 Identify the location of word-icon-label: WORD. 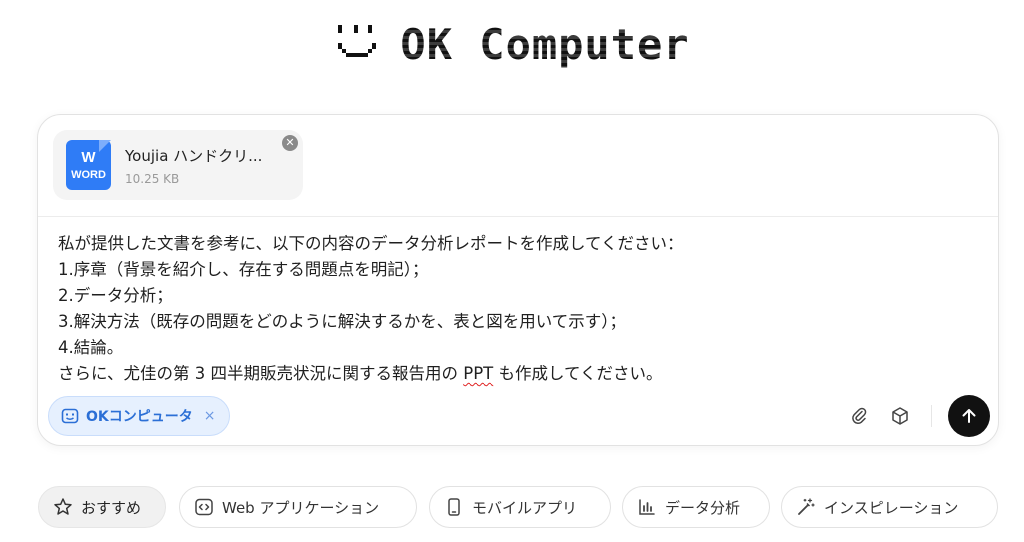
(88, 175).